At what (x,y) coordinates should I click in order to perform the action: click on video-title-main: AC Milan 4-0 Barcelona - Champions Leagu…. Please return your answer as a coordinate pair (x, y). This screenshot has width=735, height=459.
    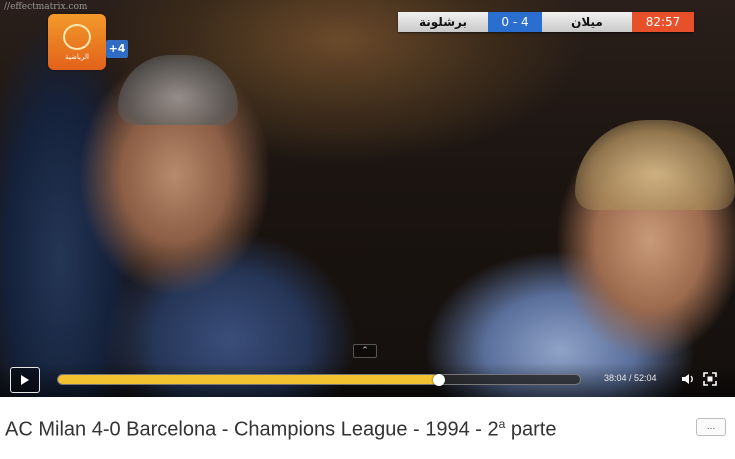
    Looking at the image, I should click on (252, 429).